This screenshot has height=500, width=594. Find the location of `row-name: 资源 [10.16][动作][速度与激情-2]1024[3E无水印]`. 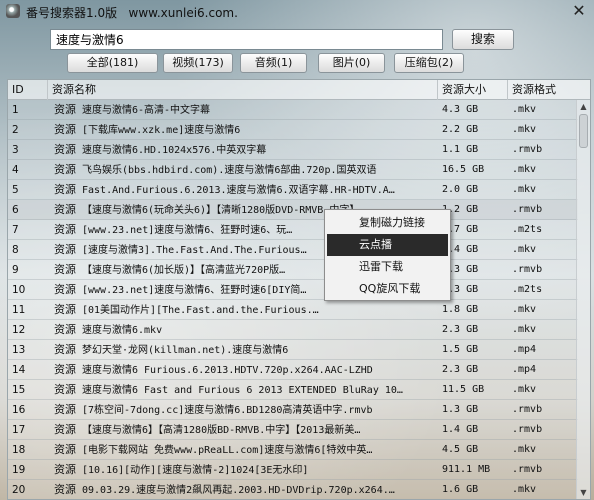

row-name: 资源 [10.16][动作][速度与激情-2]1024[3E无水印] is located at coordinates (246, 470).